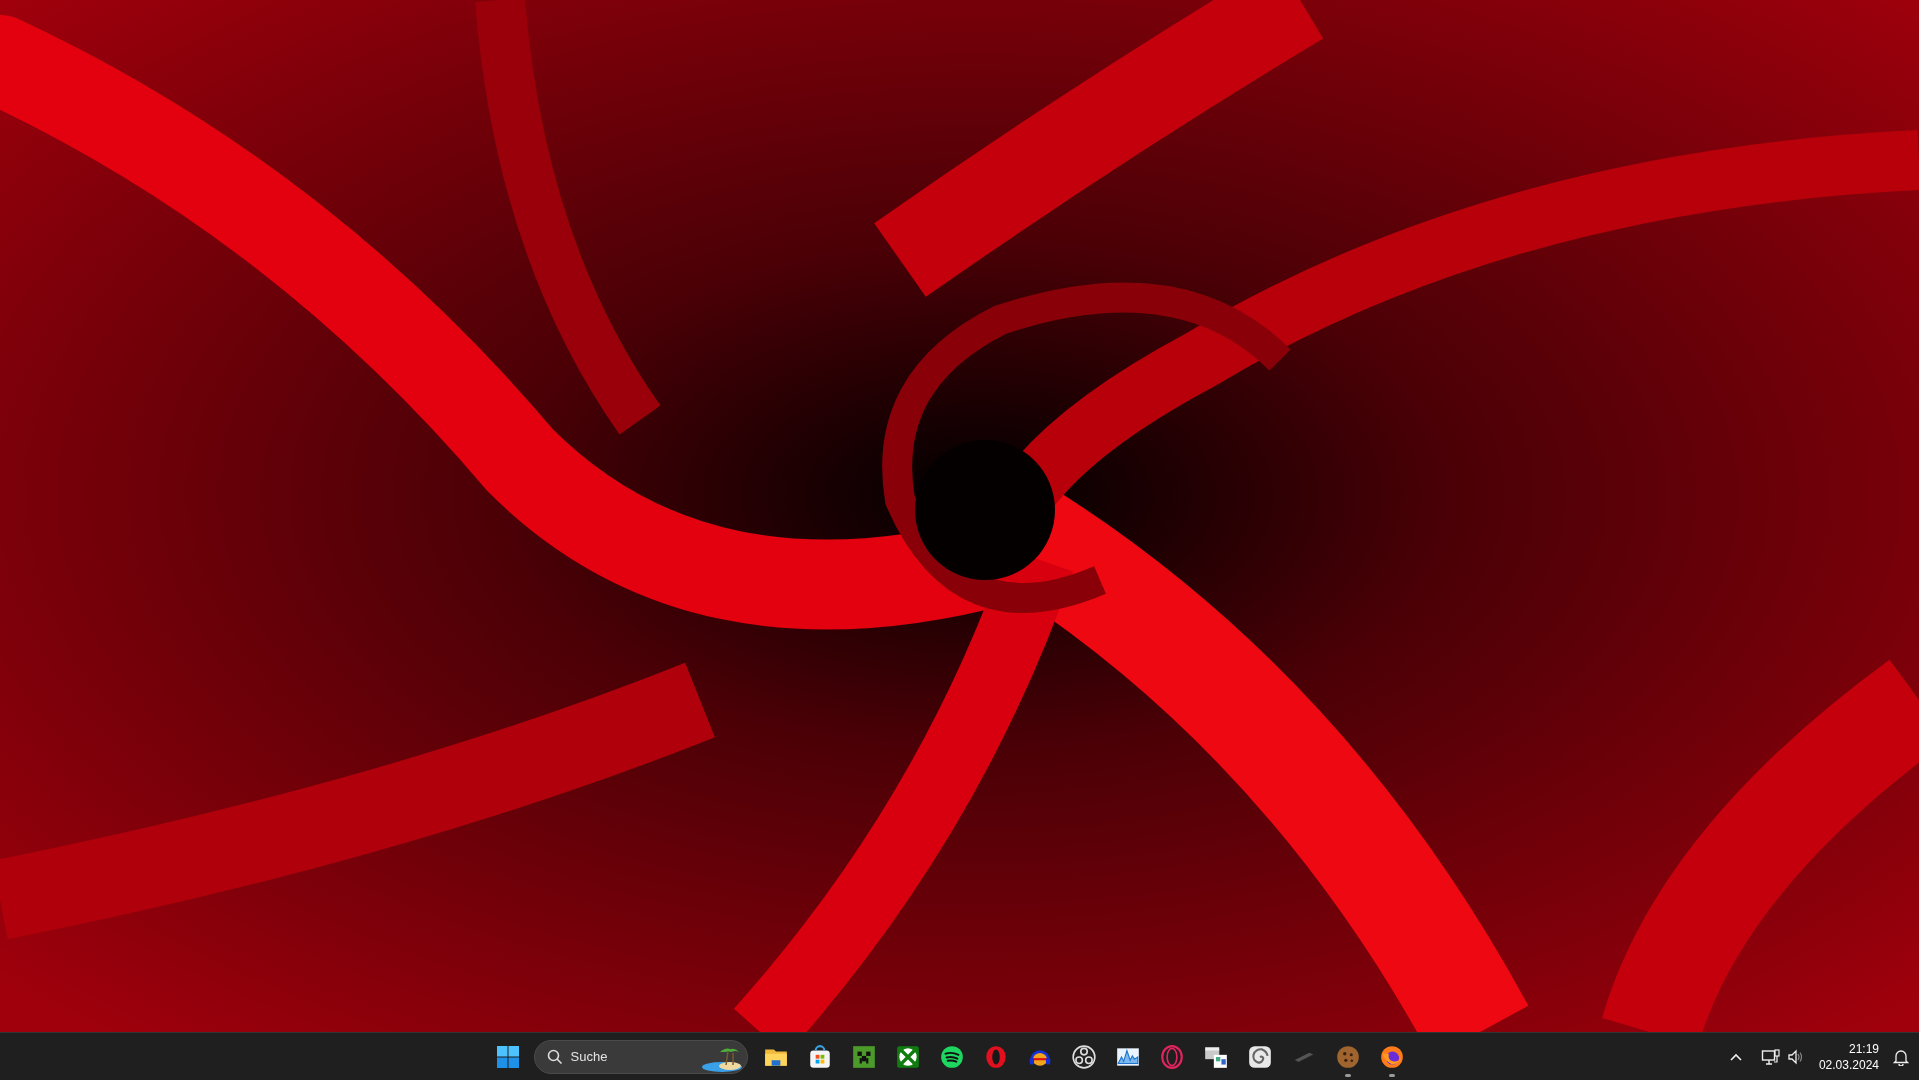 This screenshot has width=1919, height=1080. I want to click on start-button, so click(507, 1056).